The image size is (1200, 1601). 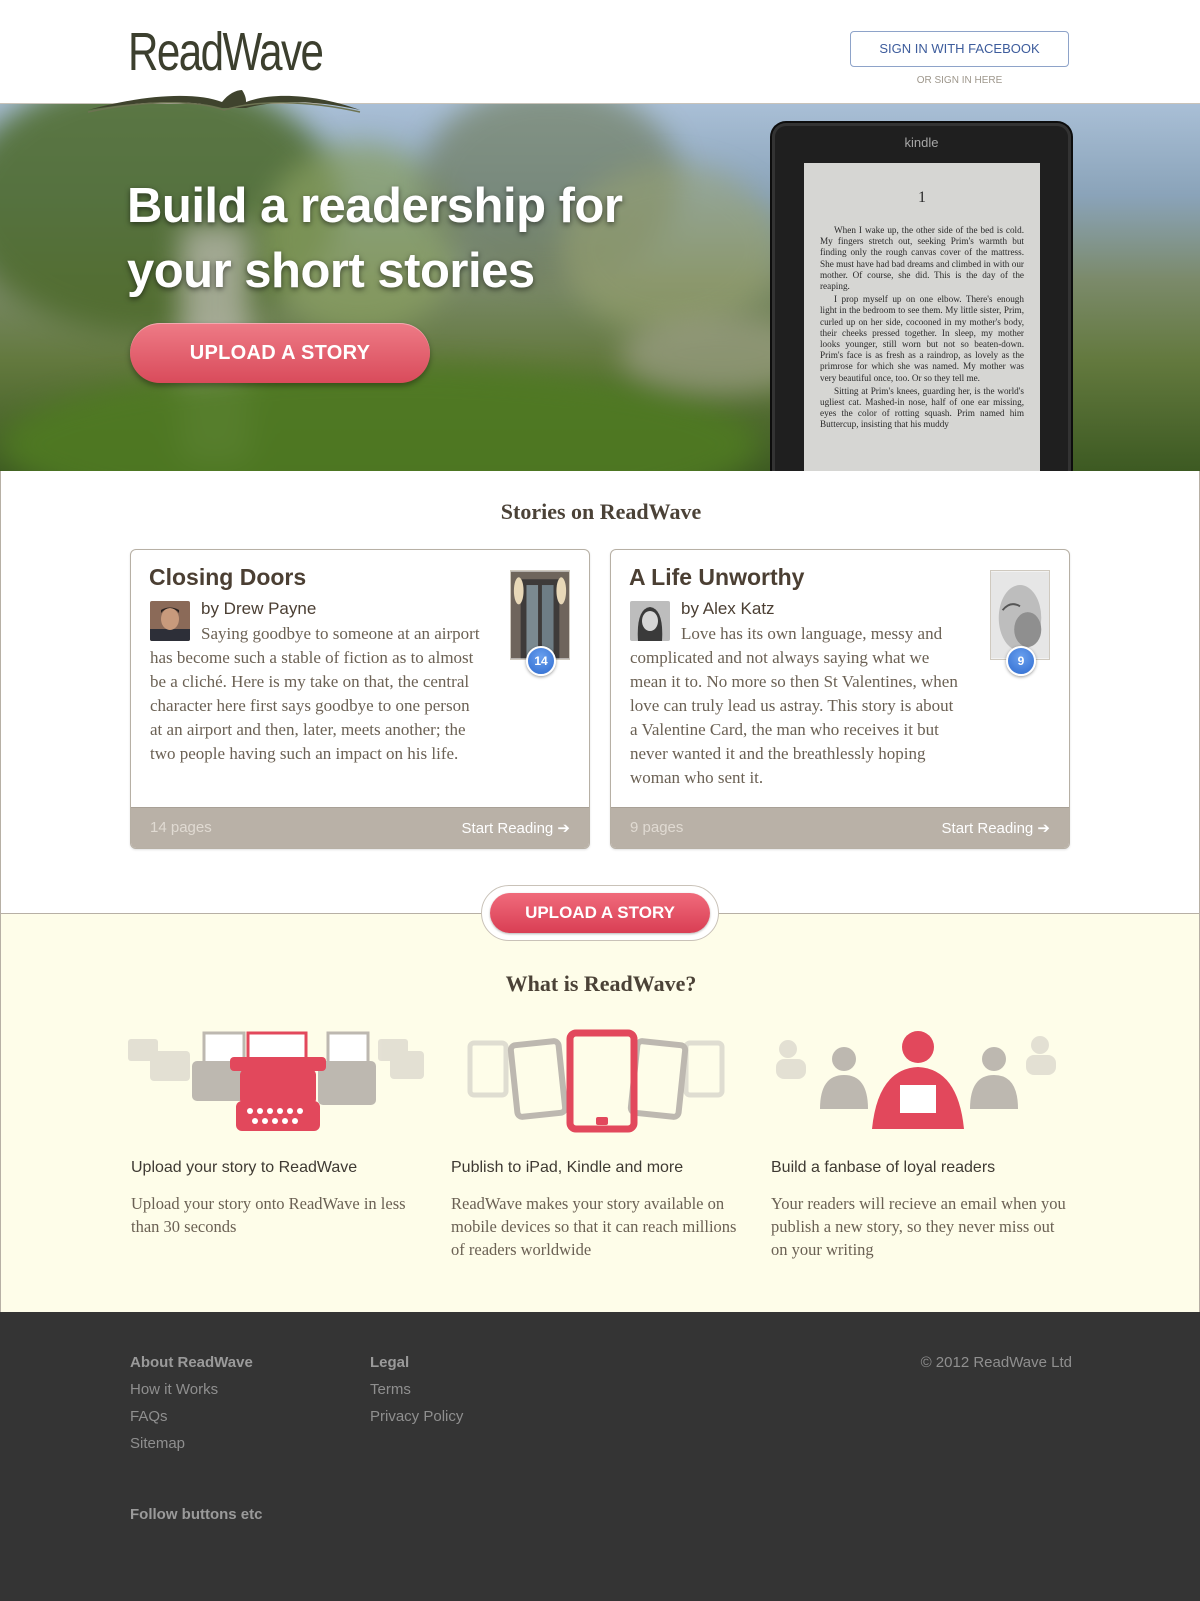 I want to click on what-is-title: What is ReadWave?, so click(x=601, y=983).